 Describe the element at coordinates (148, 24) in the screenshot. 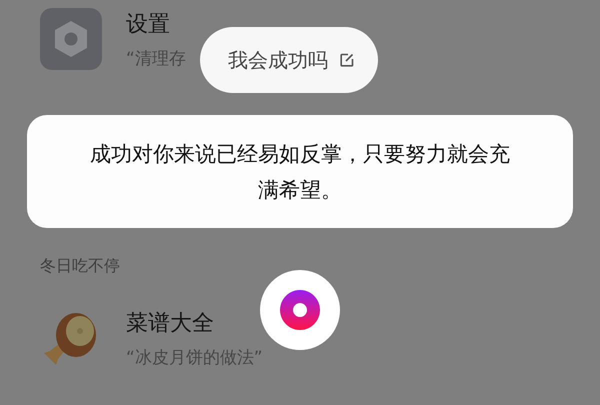

I see `app-title: 设置` at that location.